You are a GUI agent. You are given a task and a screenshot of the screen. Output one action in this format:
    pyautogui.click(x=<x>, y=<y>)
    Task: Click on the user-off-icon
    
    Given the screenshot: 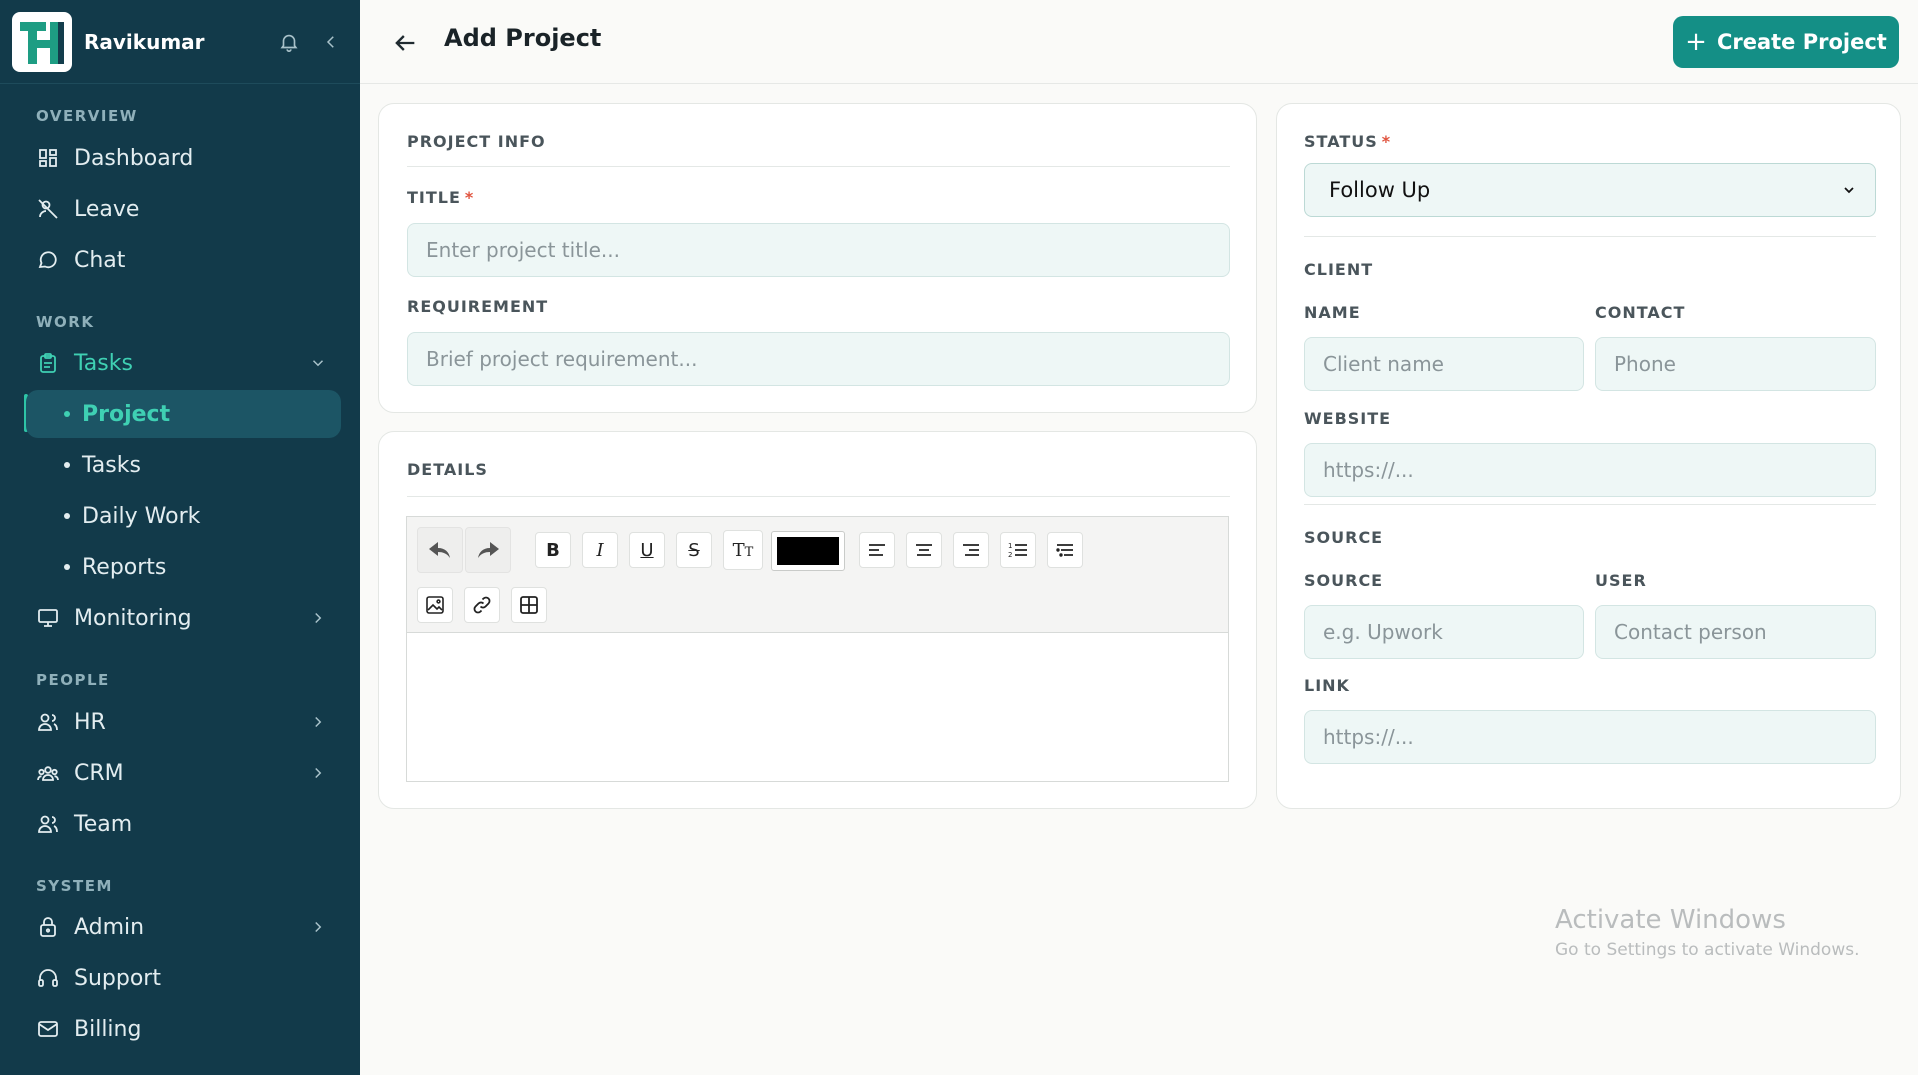 What is the action you would take?
    pyautogui.click(x=48, y=209)
    